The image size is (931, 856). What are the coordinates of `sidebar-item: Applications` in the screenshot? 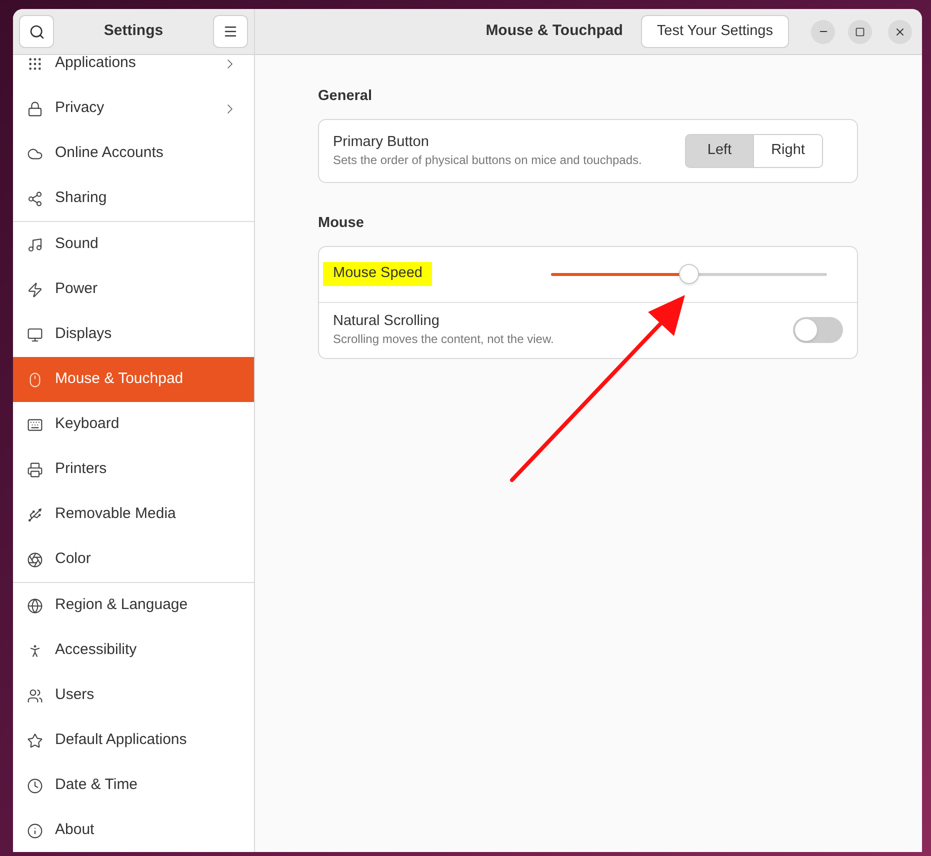 It's located at (133, 70).